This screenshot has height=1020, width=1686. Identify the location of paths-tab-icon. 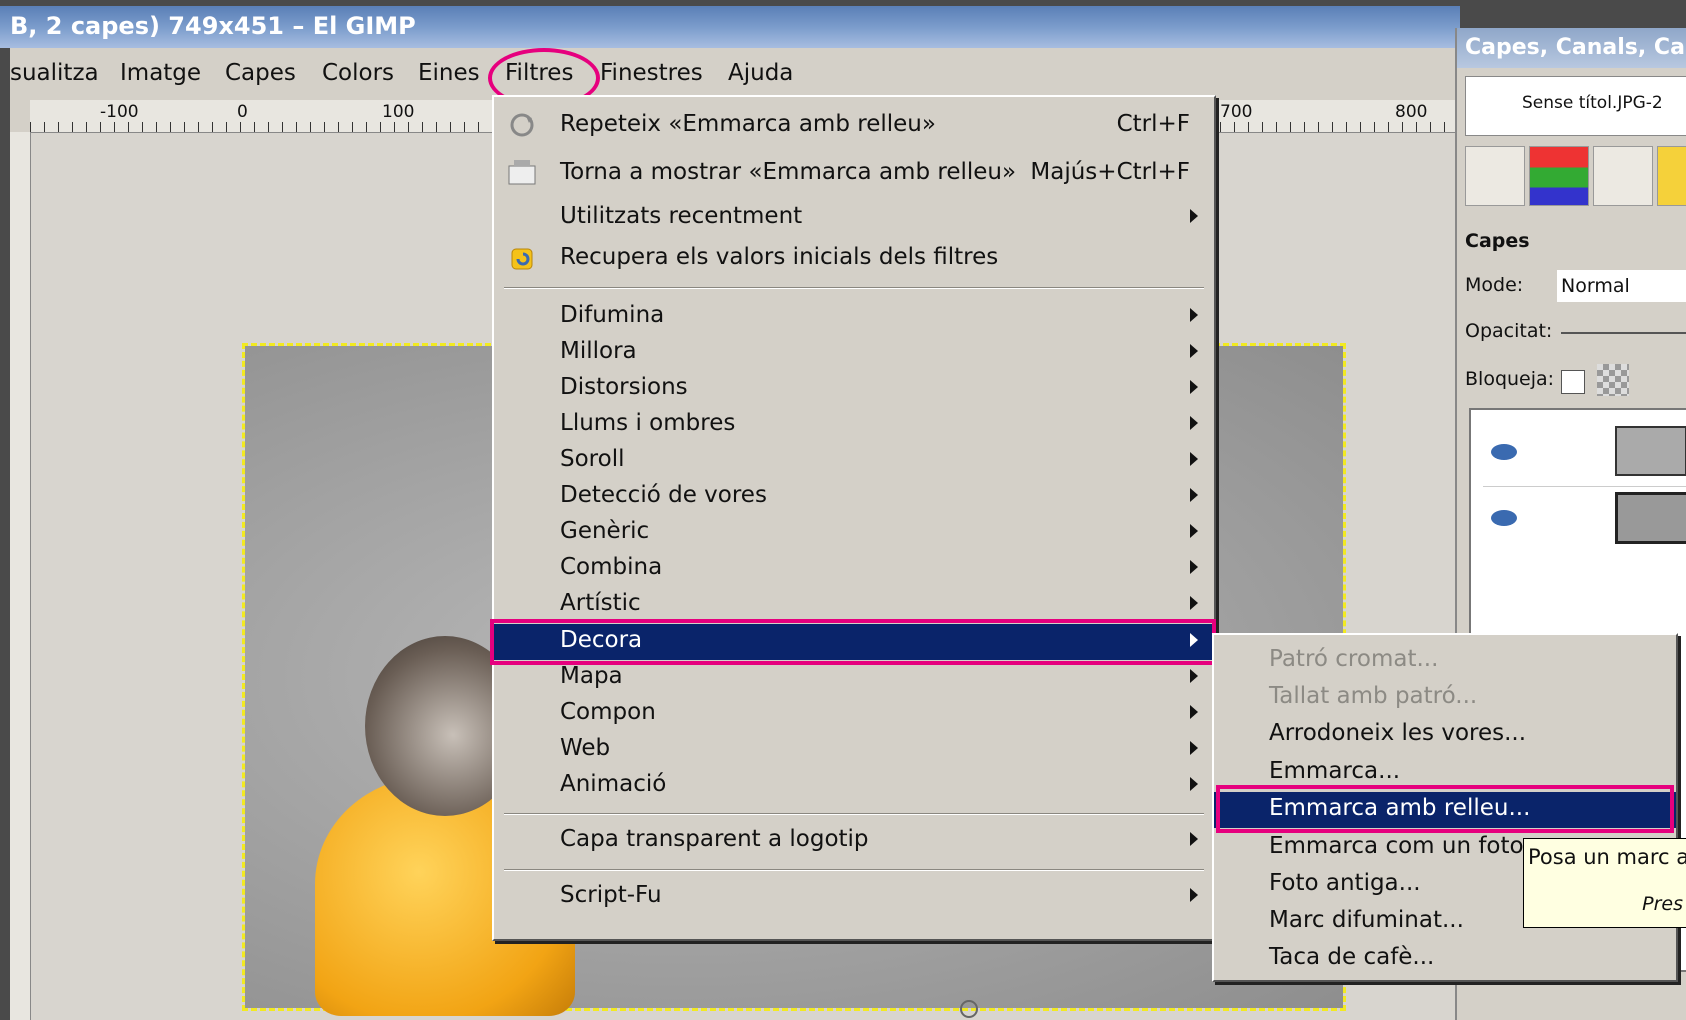
(1623, 176).